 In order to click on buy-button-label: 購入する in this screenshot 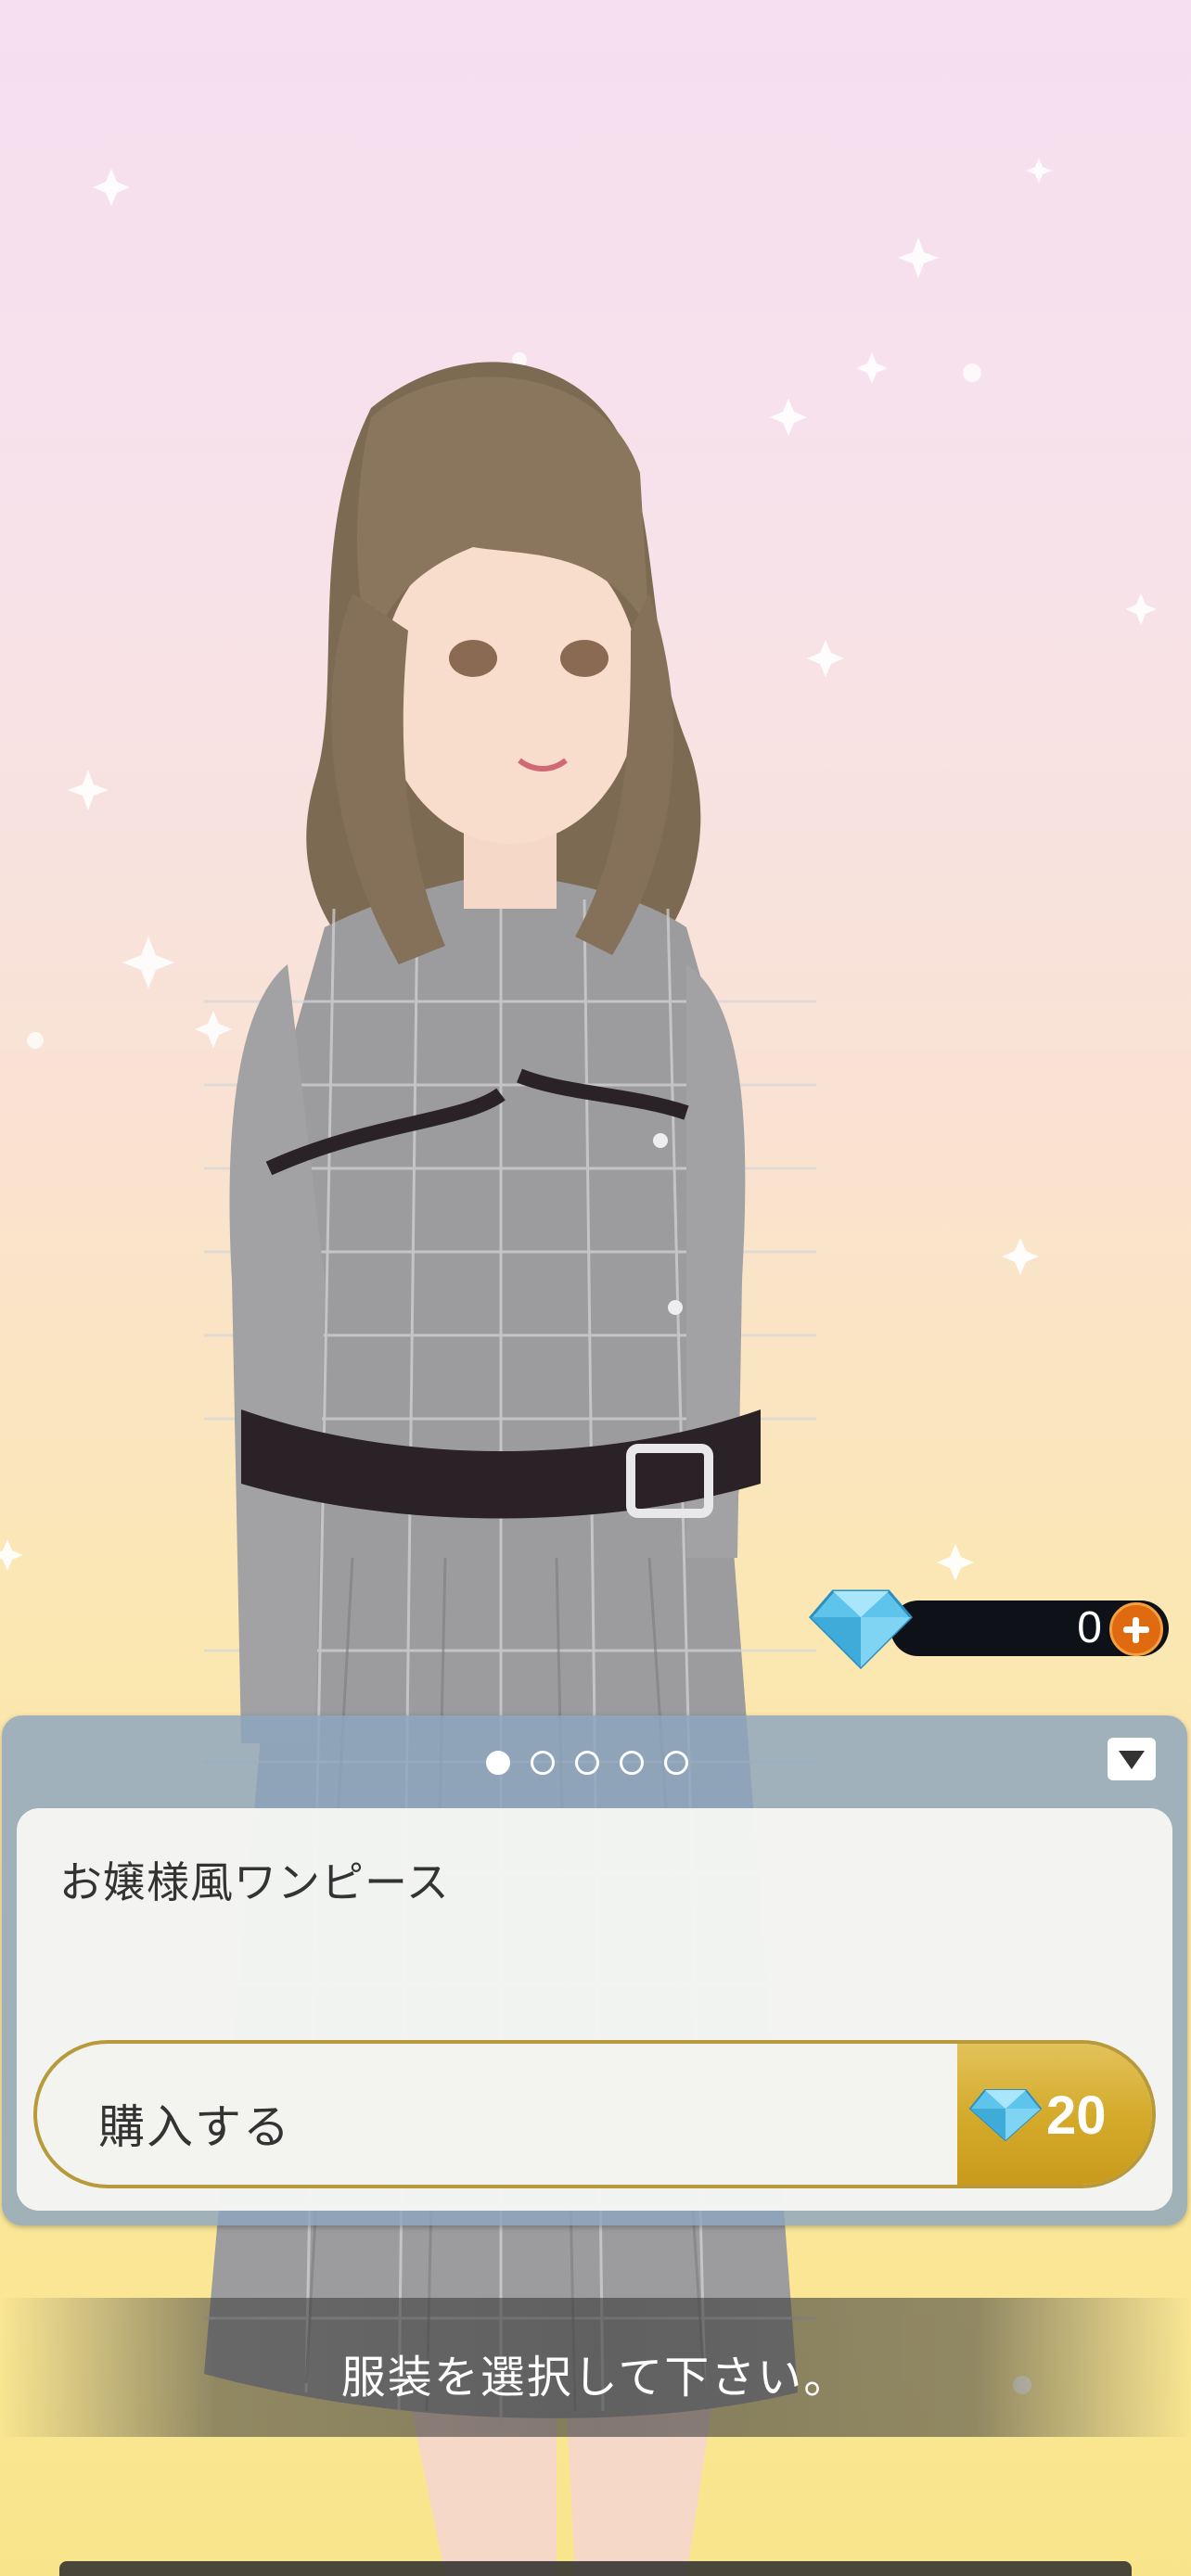, I will do `click(194, 2127)`.